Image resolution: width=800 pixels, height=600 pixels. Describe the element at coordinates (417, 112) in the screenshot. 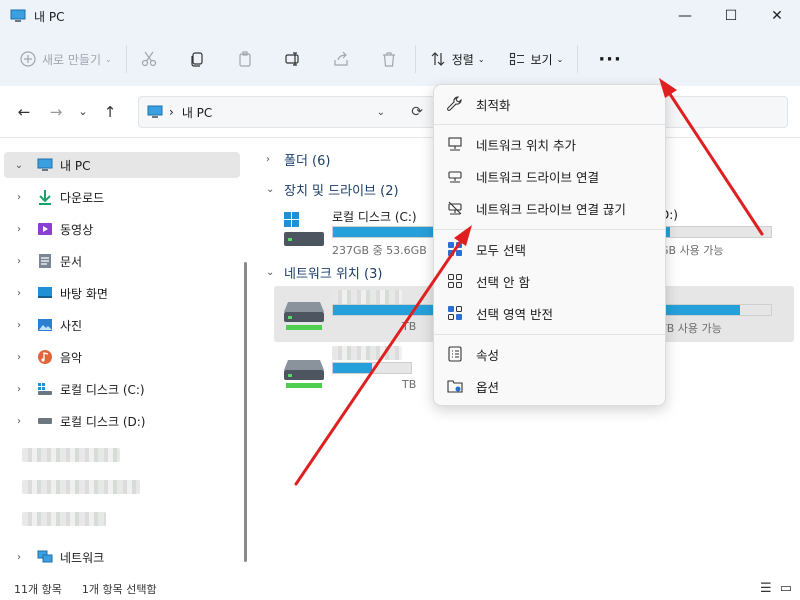

I see `refresh-button: ⟳` at that location.